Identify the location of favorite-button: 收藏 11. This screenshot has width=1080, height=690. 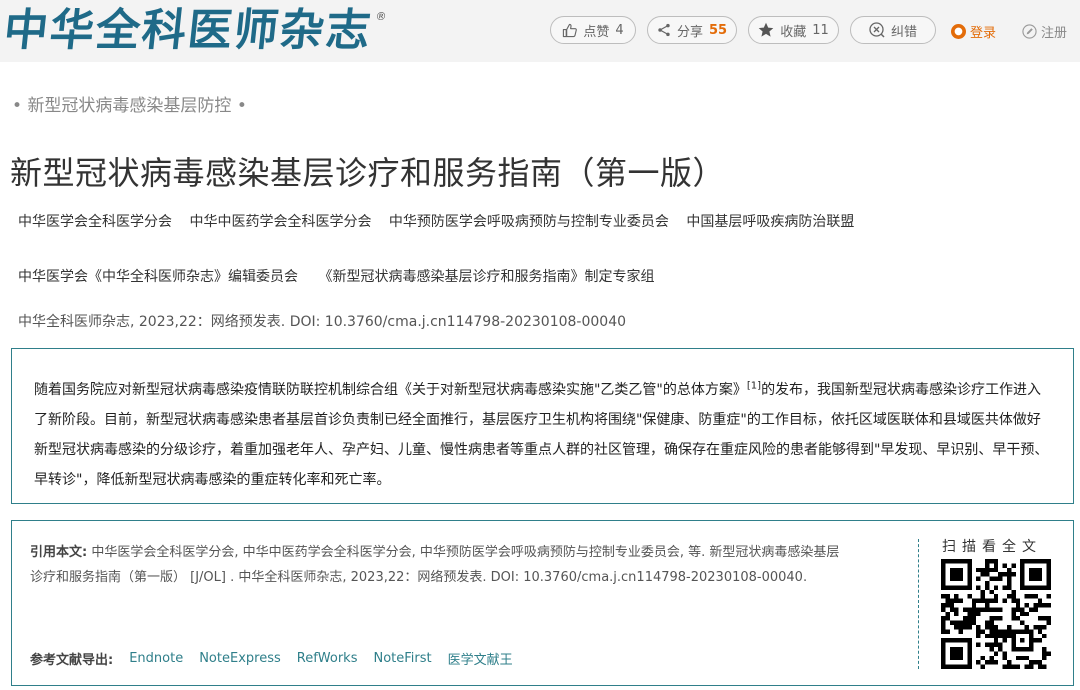
(793, 30).